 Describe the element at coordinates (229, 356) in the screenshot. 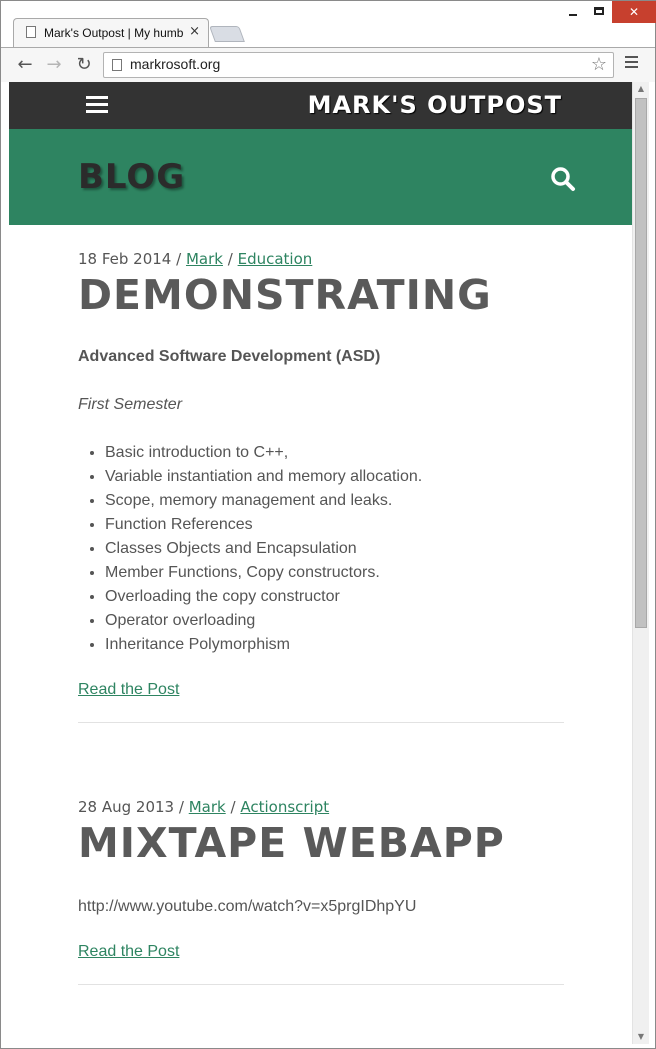

I see `post-subtitle: Advanced Software Development (ASD)` at that location.